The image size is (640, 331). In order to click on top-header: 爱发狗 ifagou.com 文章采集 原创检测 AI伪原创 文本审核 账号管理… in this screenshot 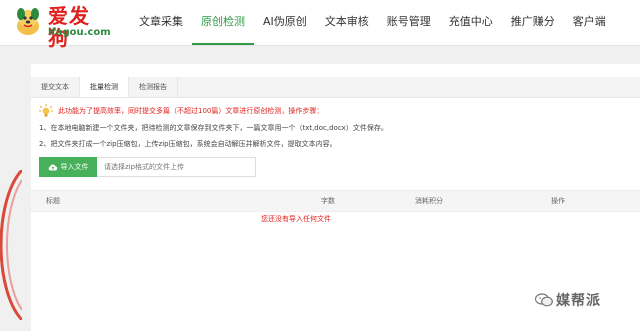, I will do `click(320, 24)`.